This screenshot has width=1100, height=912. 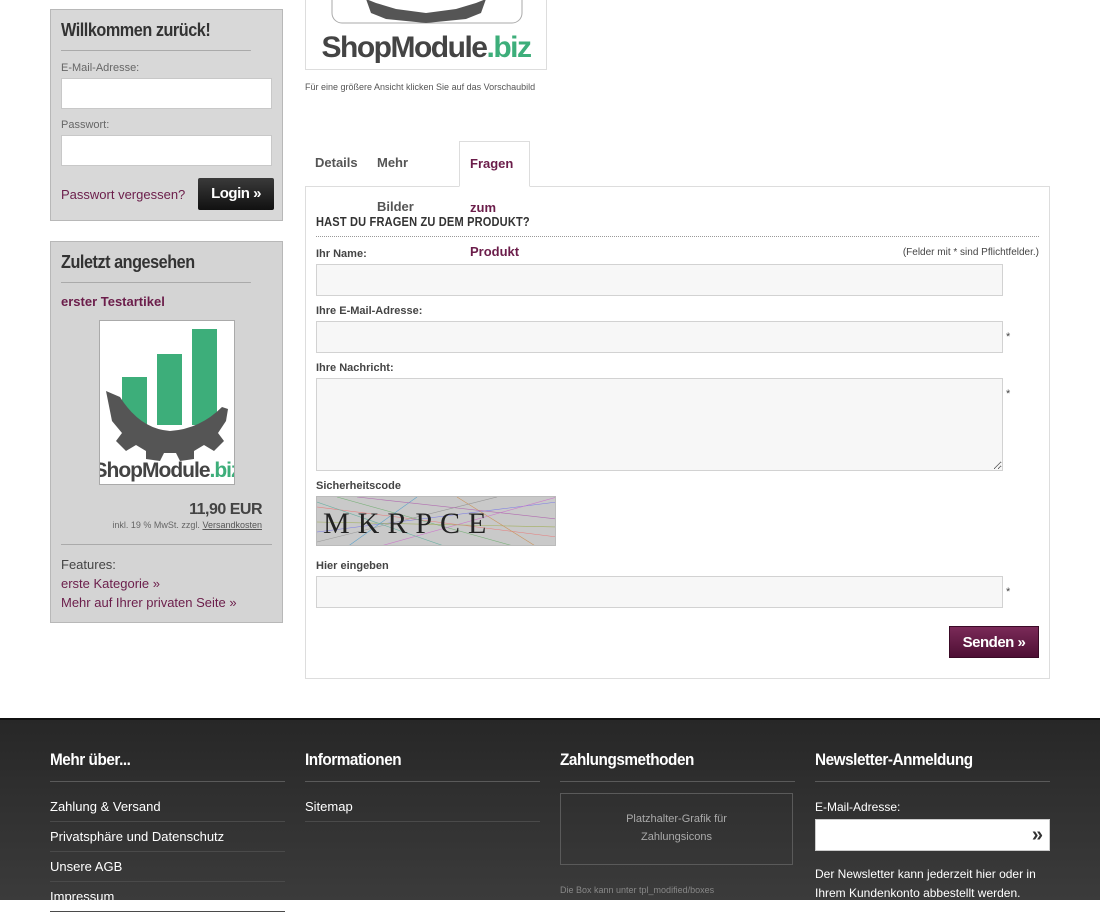 What do you see at coordinates (422, 807) in the screenshot?
I see `footer-link-sitemap: Sitemap` at bounding box center [422, 807].